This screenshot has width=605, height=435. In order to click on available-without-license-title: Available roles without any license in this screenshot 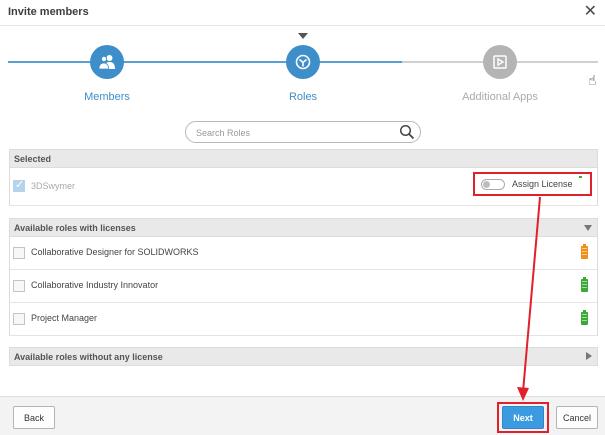, I will do `click(88, 357)`.